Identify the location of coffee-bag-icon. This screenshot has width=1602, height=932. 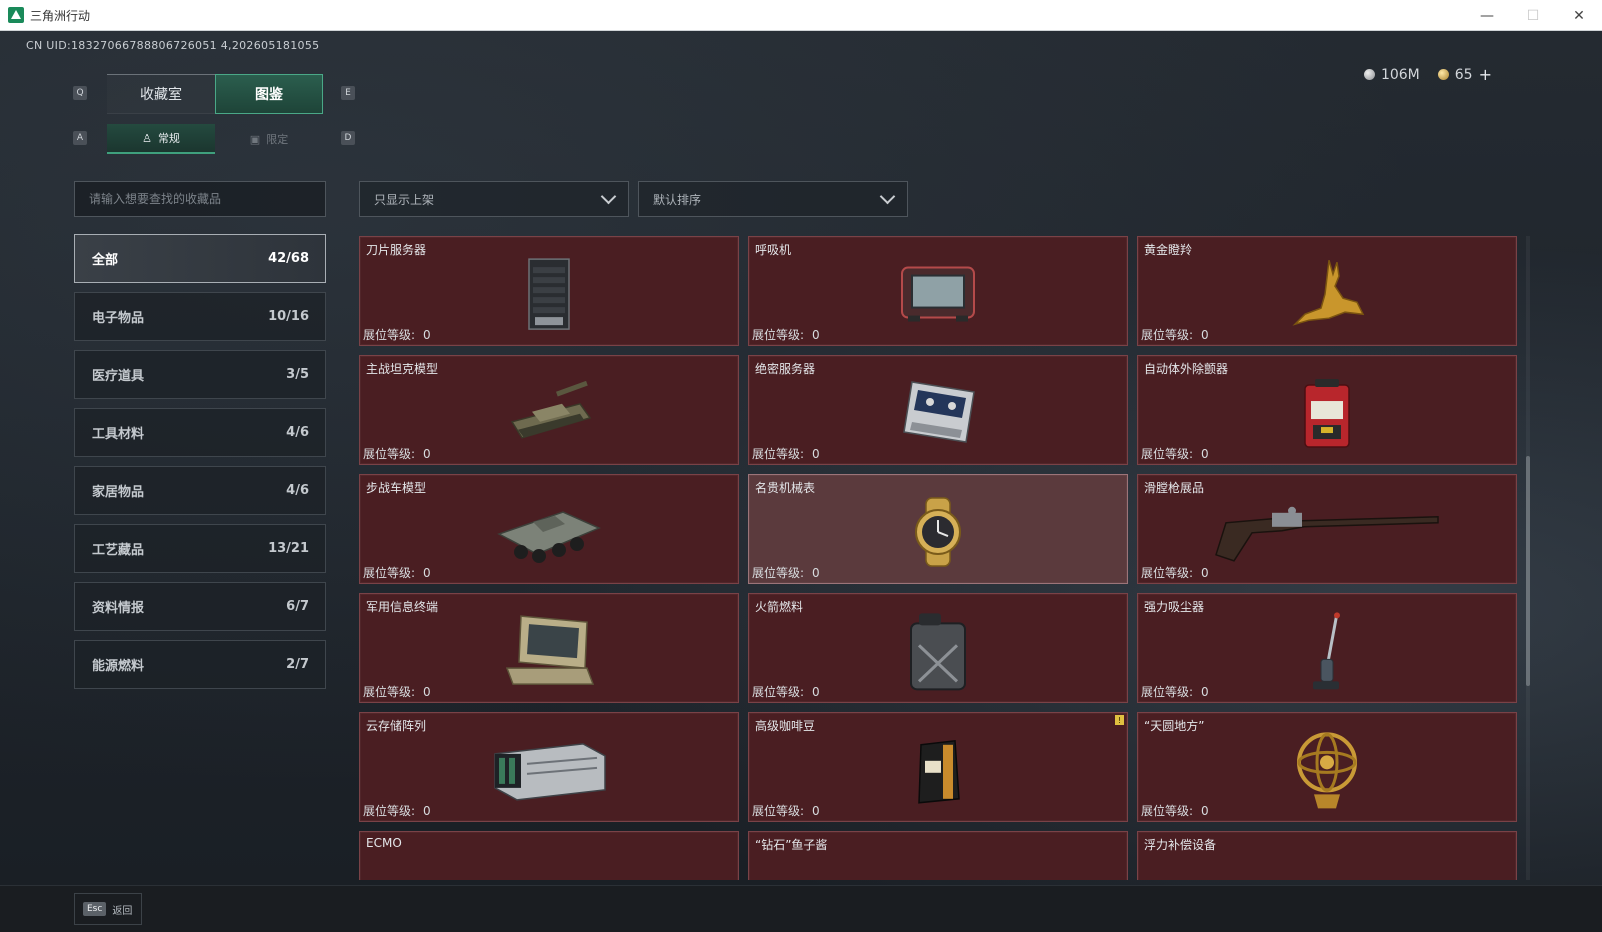
(939, 771).